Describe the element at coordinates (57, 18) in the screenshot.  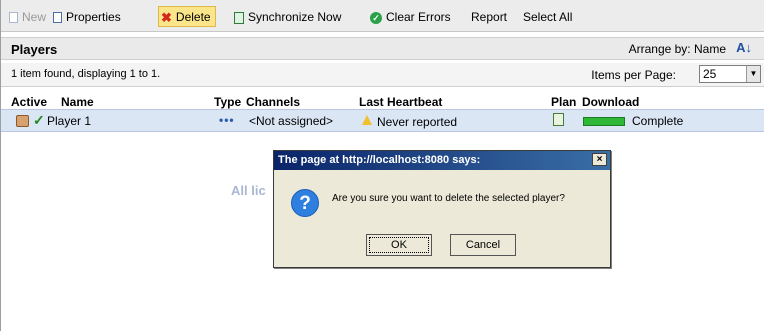
I see `properties-icon` at that location.